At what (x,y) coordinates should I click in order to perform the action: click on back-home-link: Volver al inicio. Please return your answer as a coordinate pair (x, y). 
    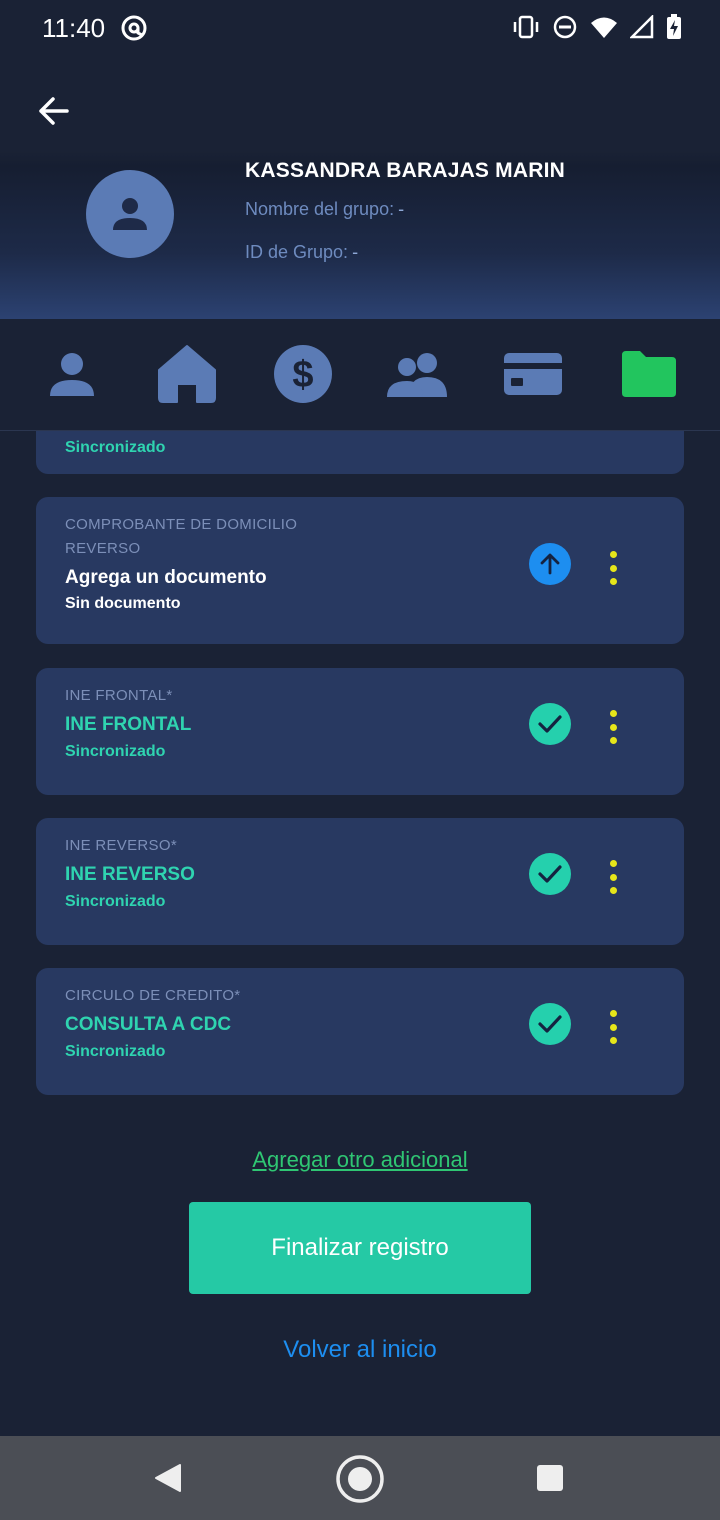
    Looking at the image, I should click on (360, 1350).